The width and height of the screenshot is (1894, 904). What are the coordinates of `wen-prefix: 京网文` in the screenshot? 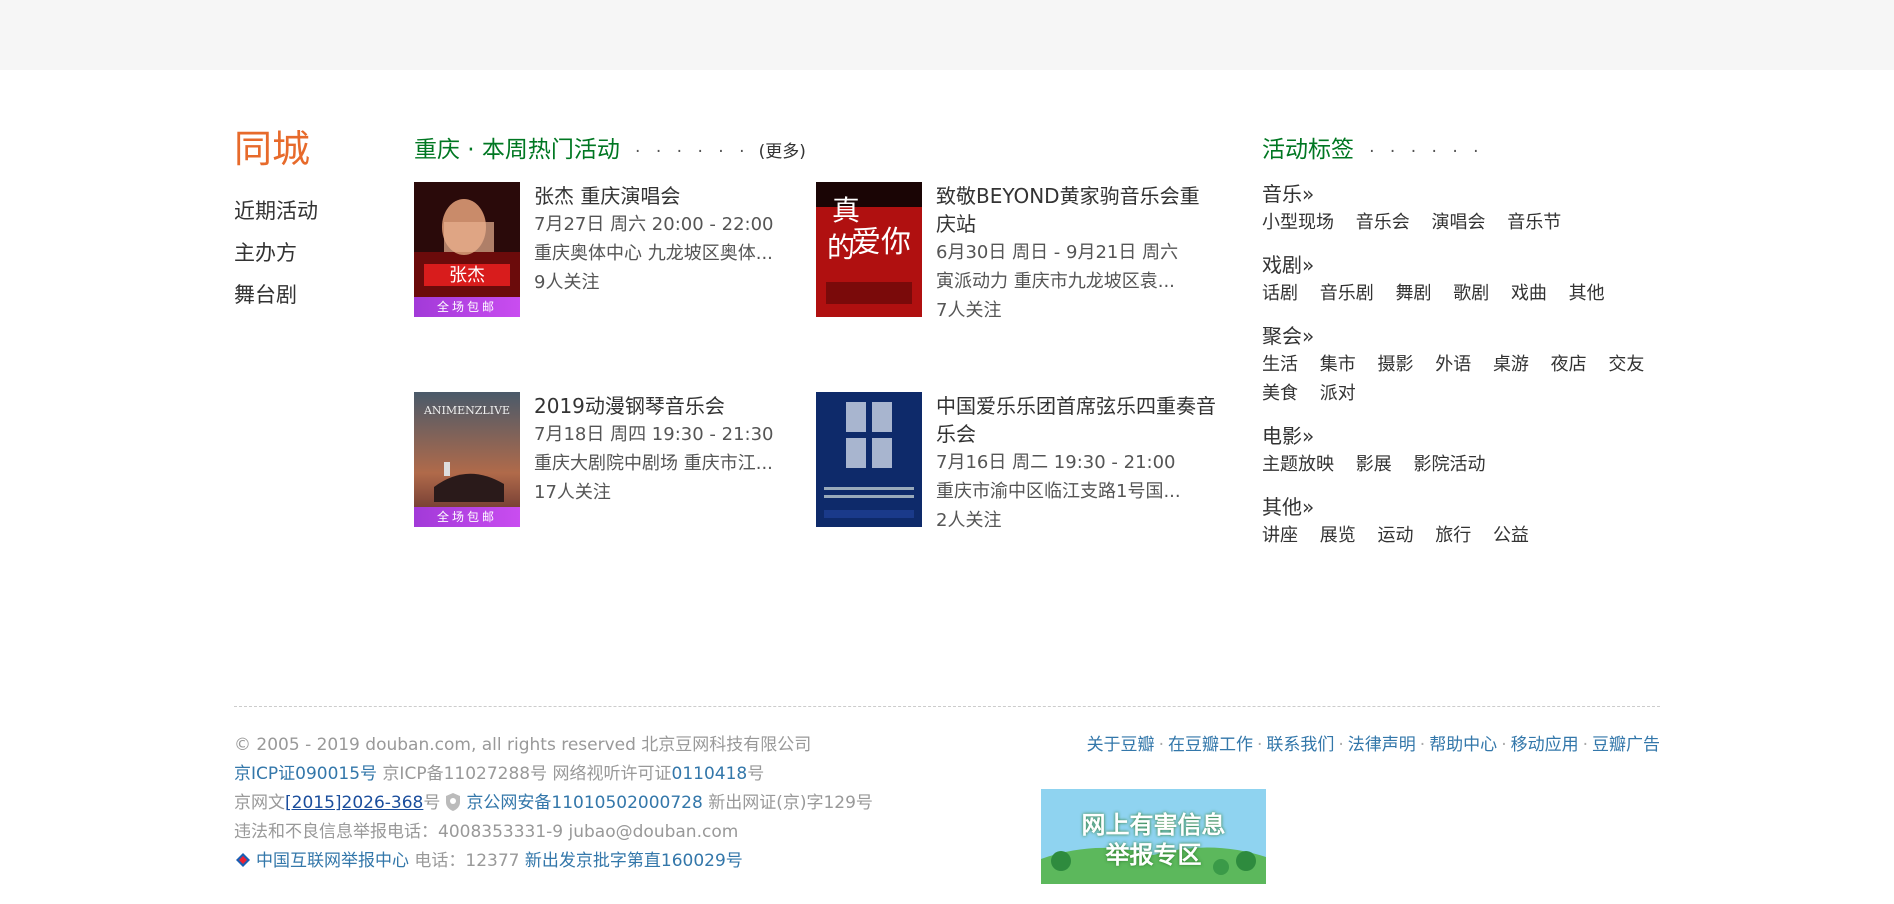 It's located at (259, 803).